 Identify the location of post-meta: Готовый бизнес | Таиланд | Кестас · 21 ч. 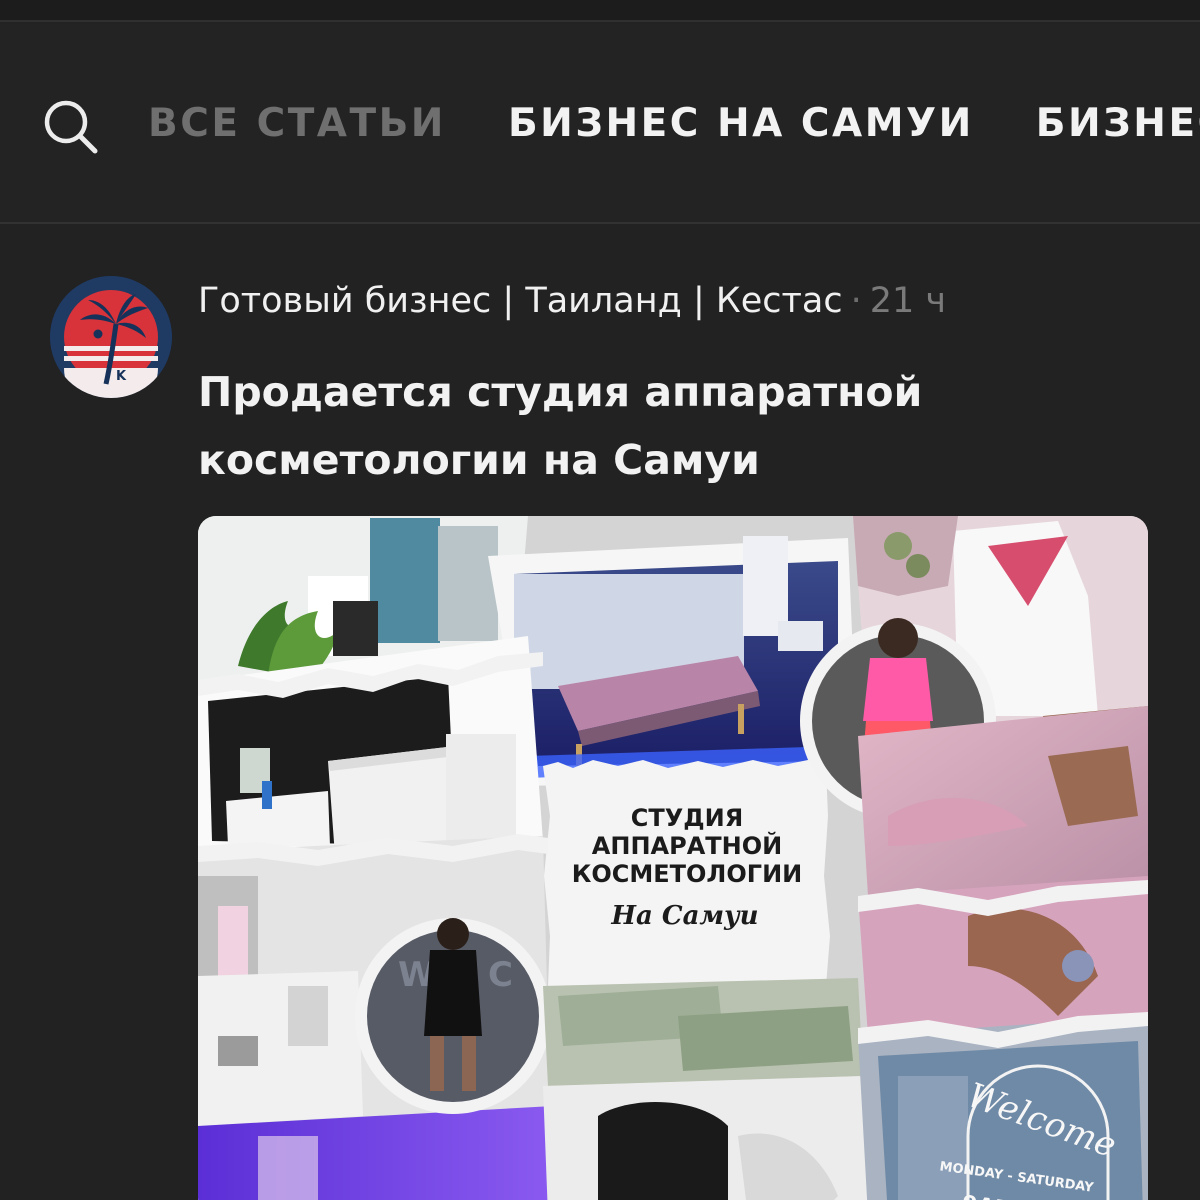
(572, 301).